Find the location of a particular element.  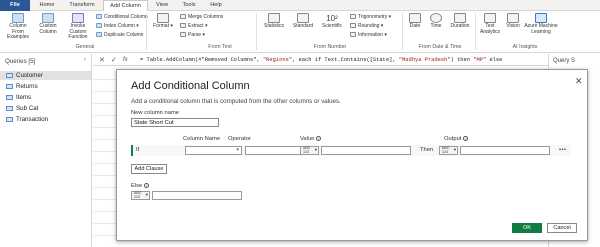

query-label: Customer is located at coordinates (29, 75).